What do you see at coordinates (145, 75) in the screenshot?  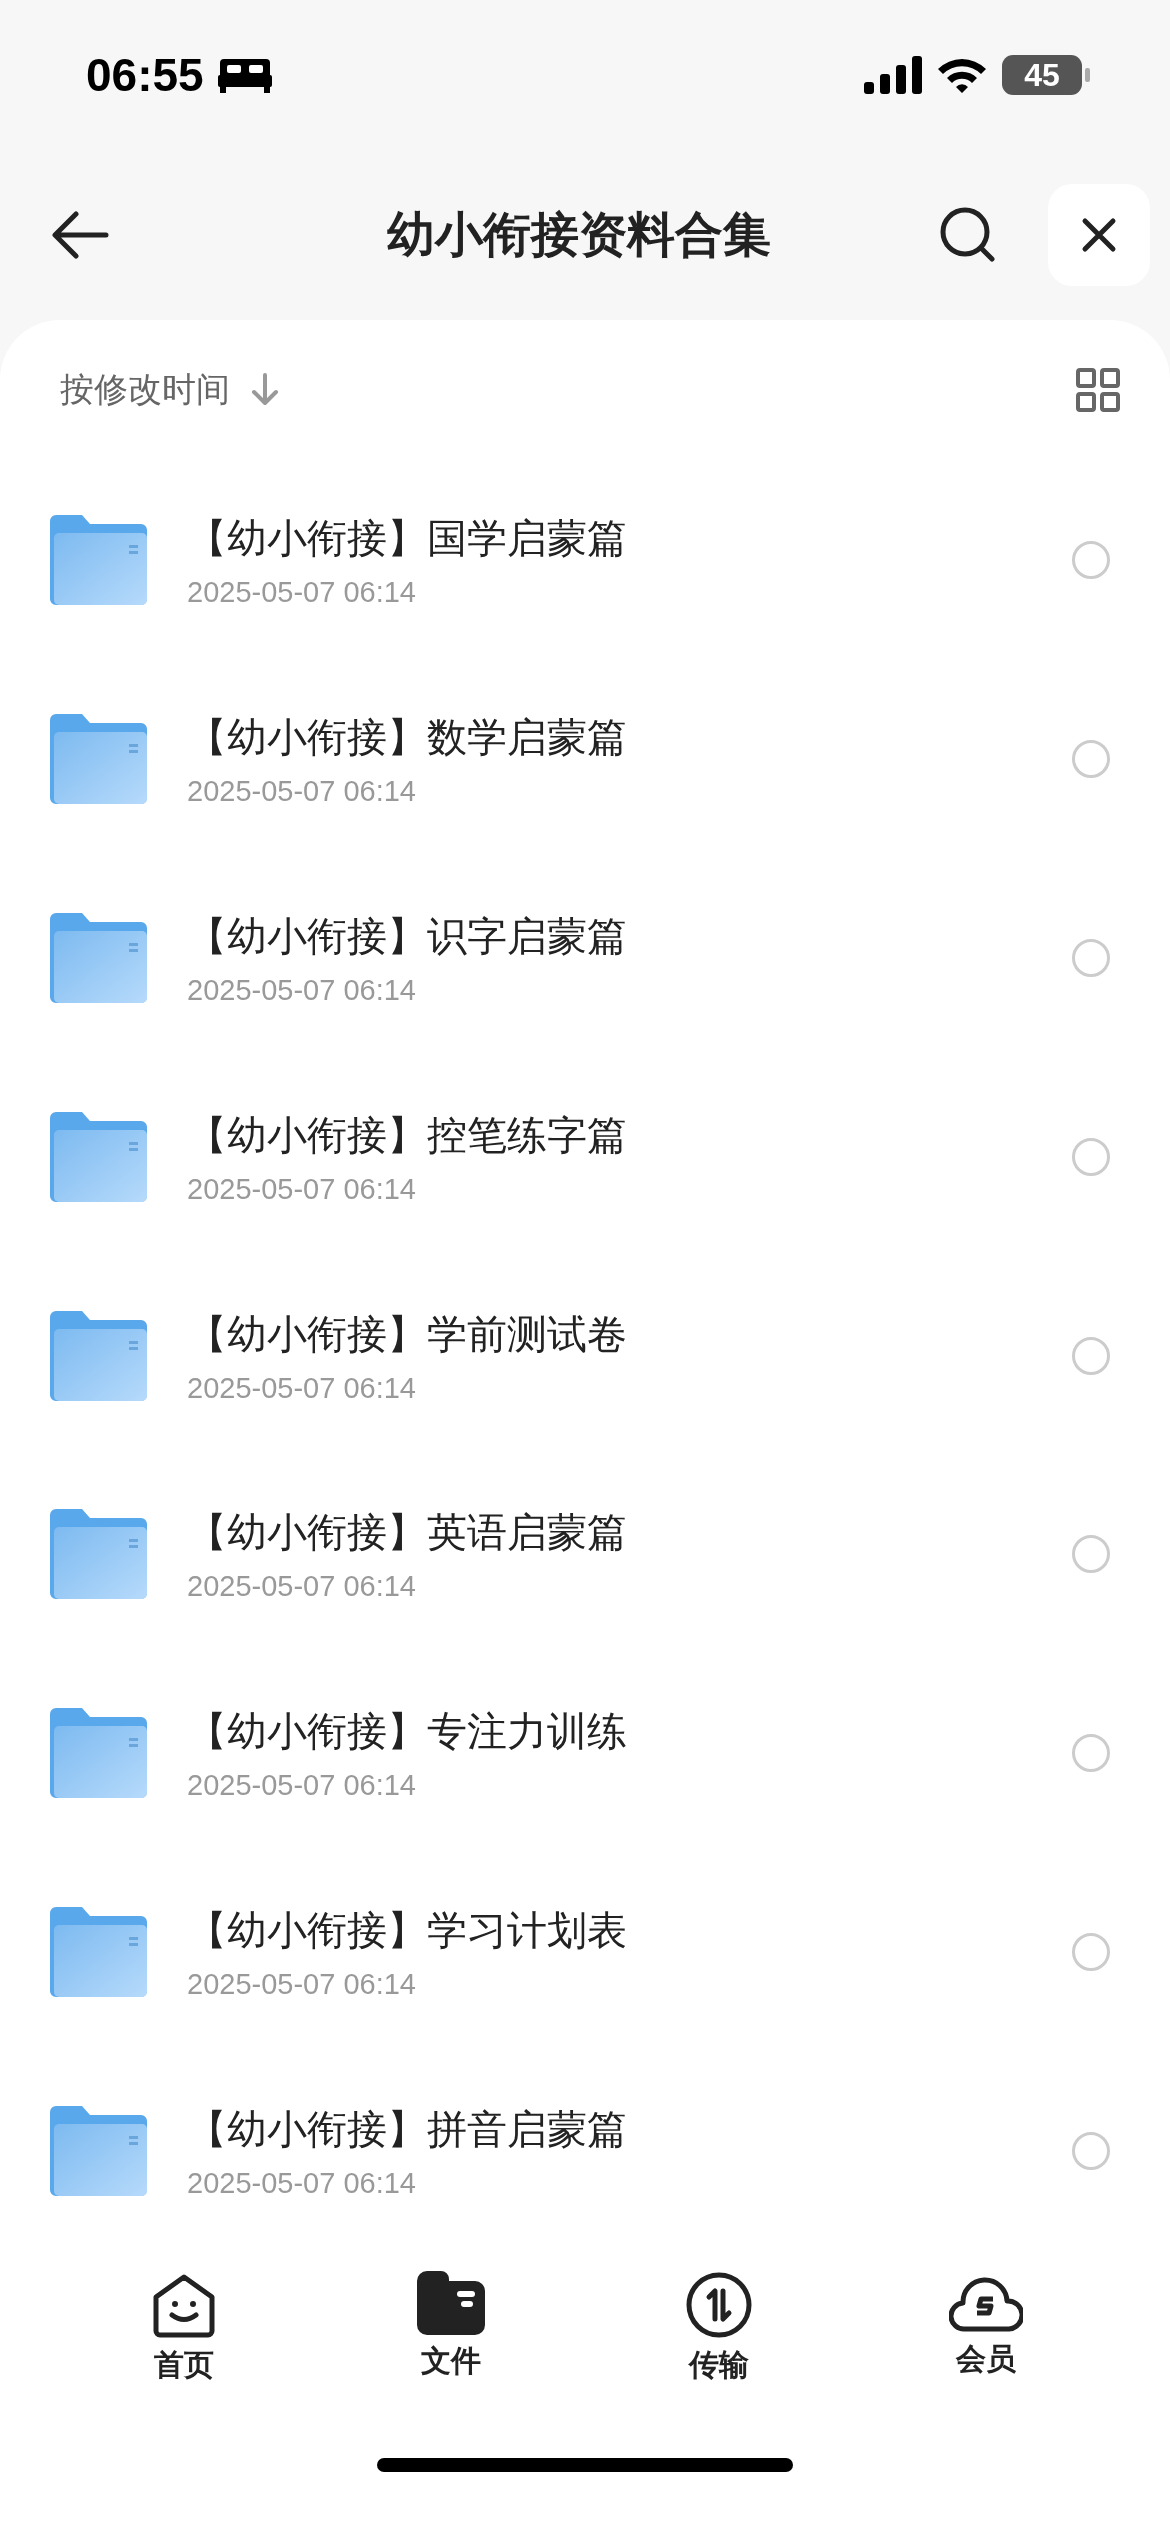 I see `status-time: 06:55` at bounding box center [145, 75].